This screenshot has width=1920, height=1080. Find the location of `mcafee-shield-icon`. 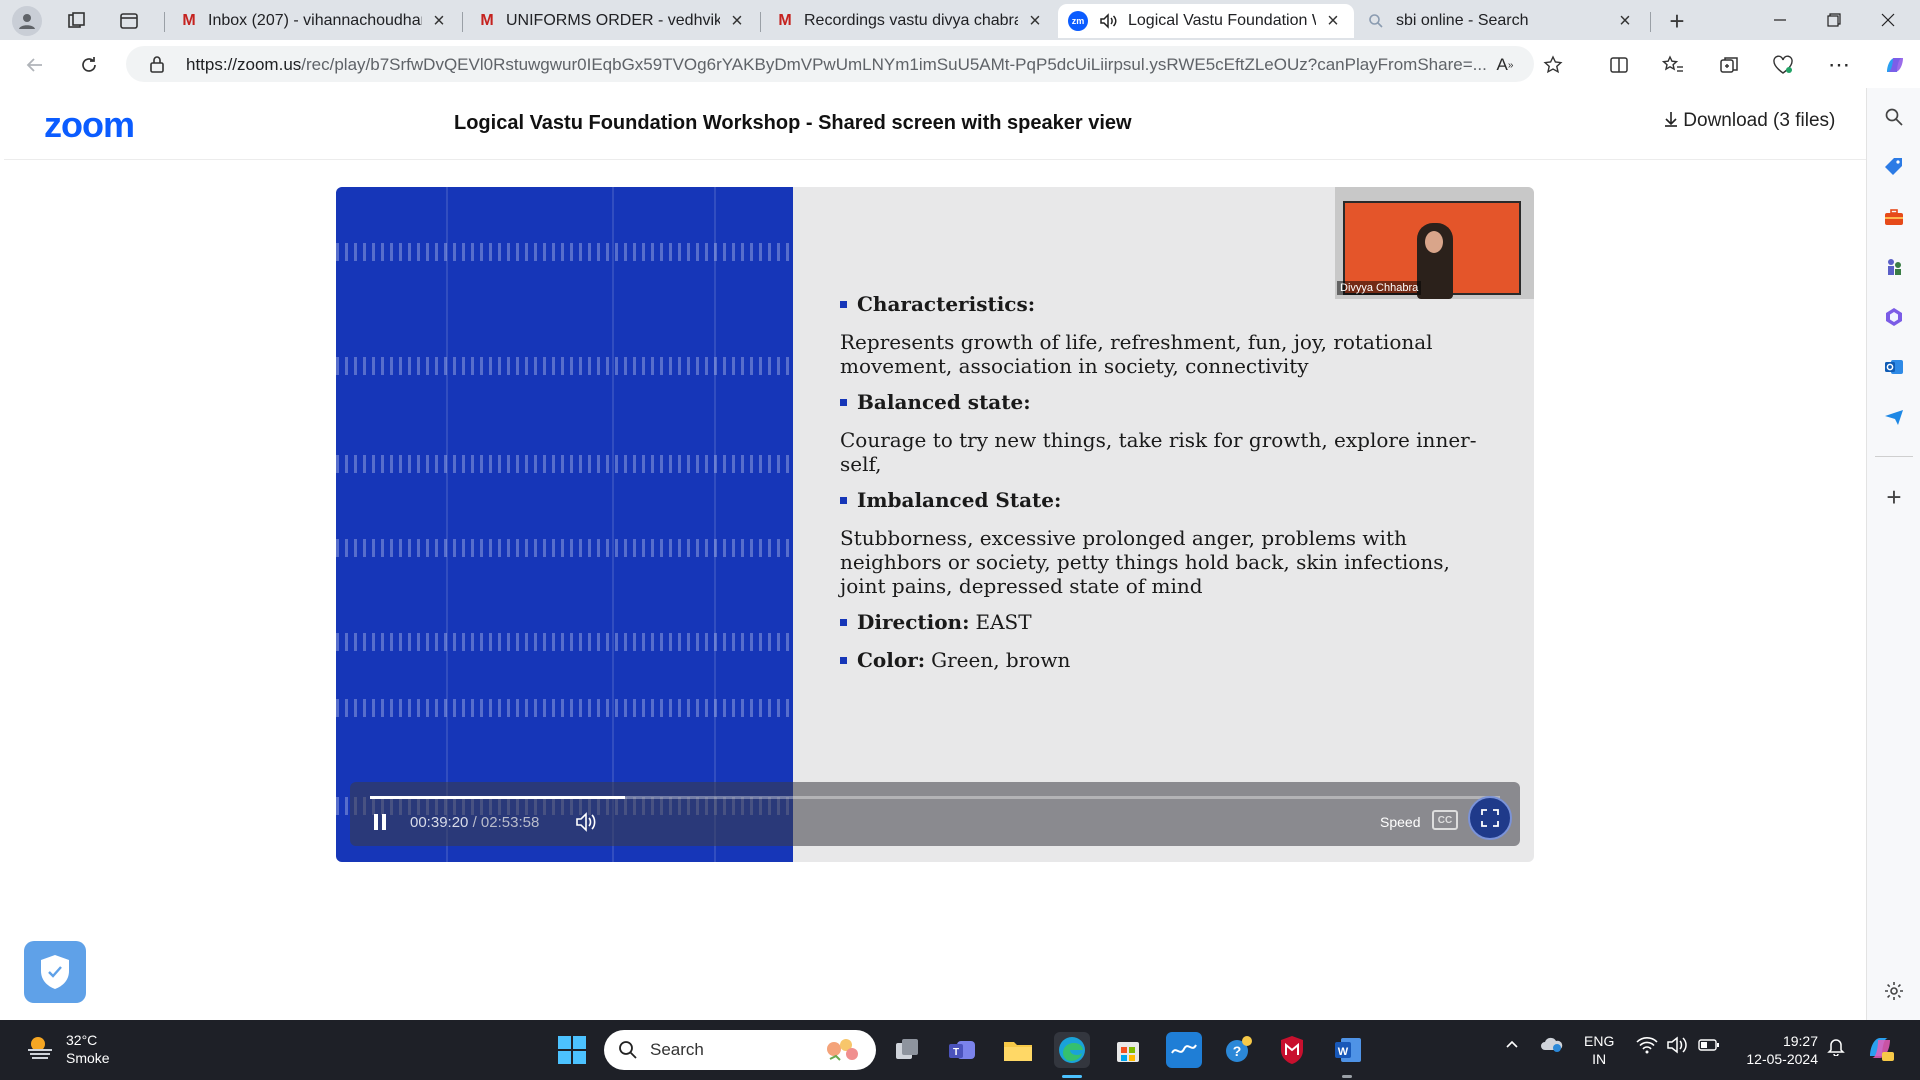

mcafee-shield-icon is located at coordinates (1292, 1050).